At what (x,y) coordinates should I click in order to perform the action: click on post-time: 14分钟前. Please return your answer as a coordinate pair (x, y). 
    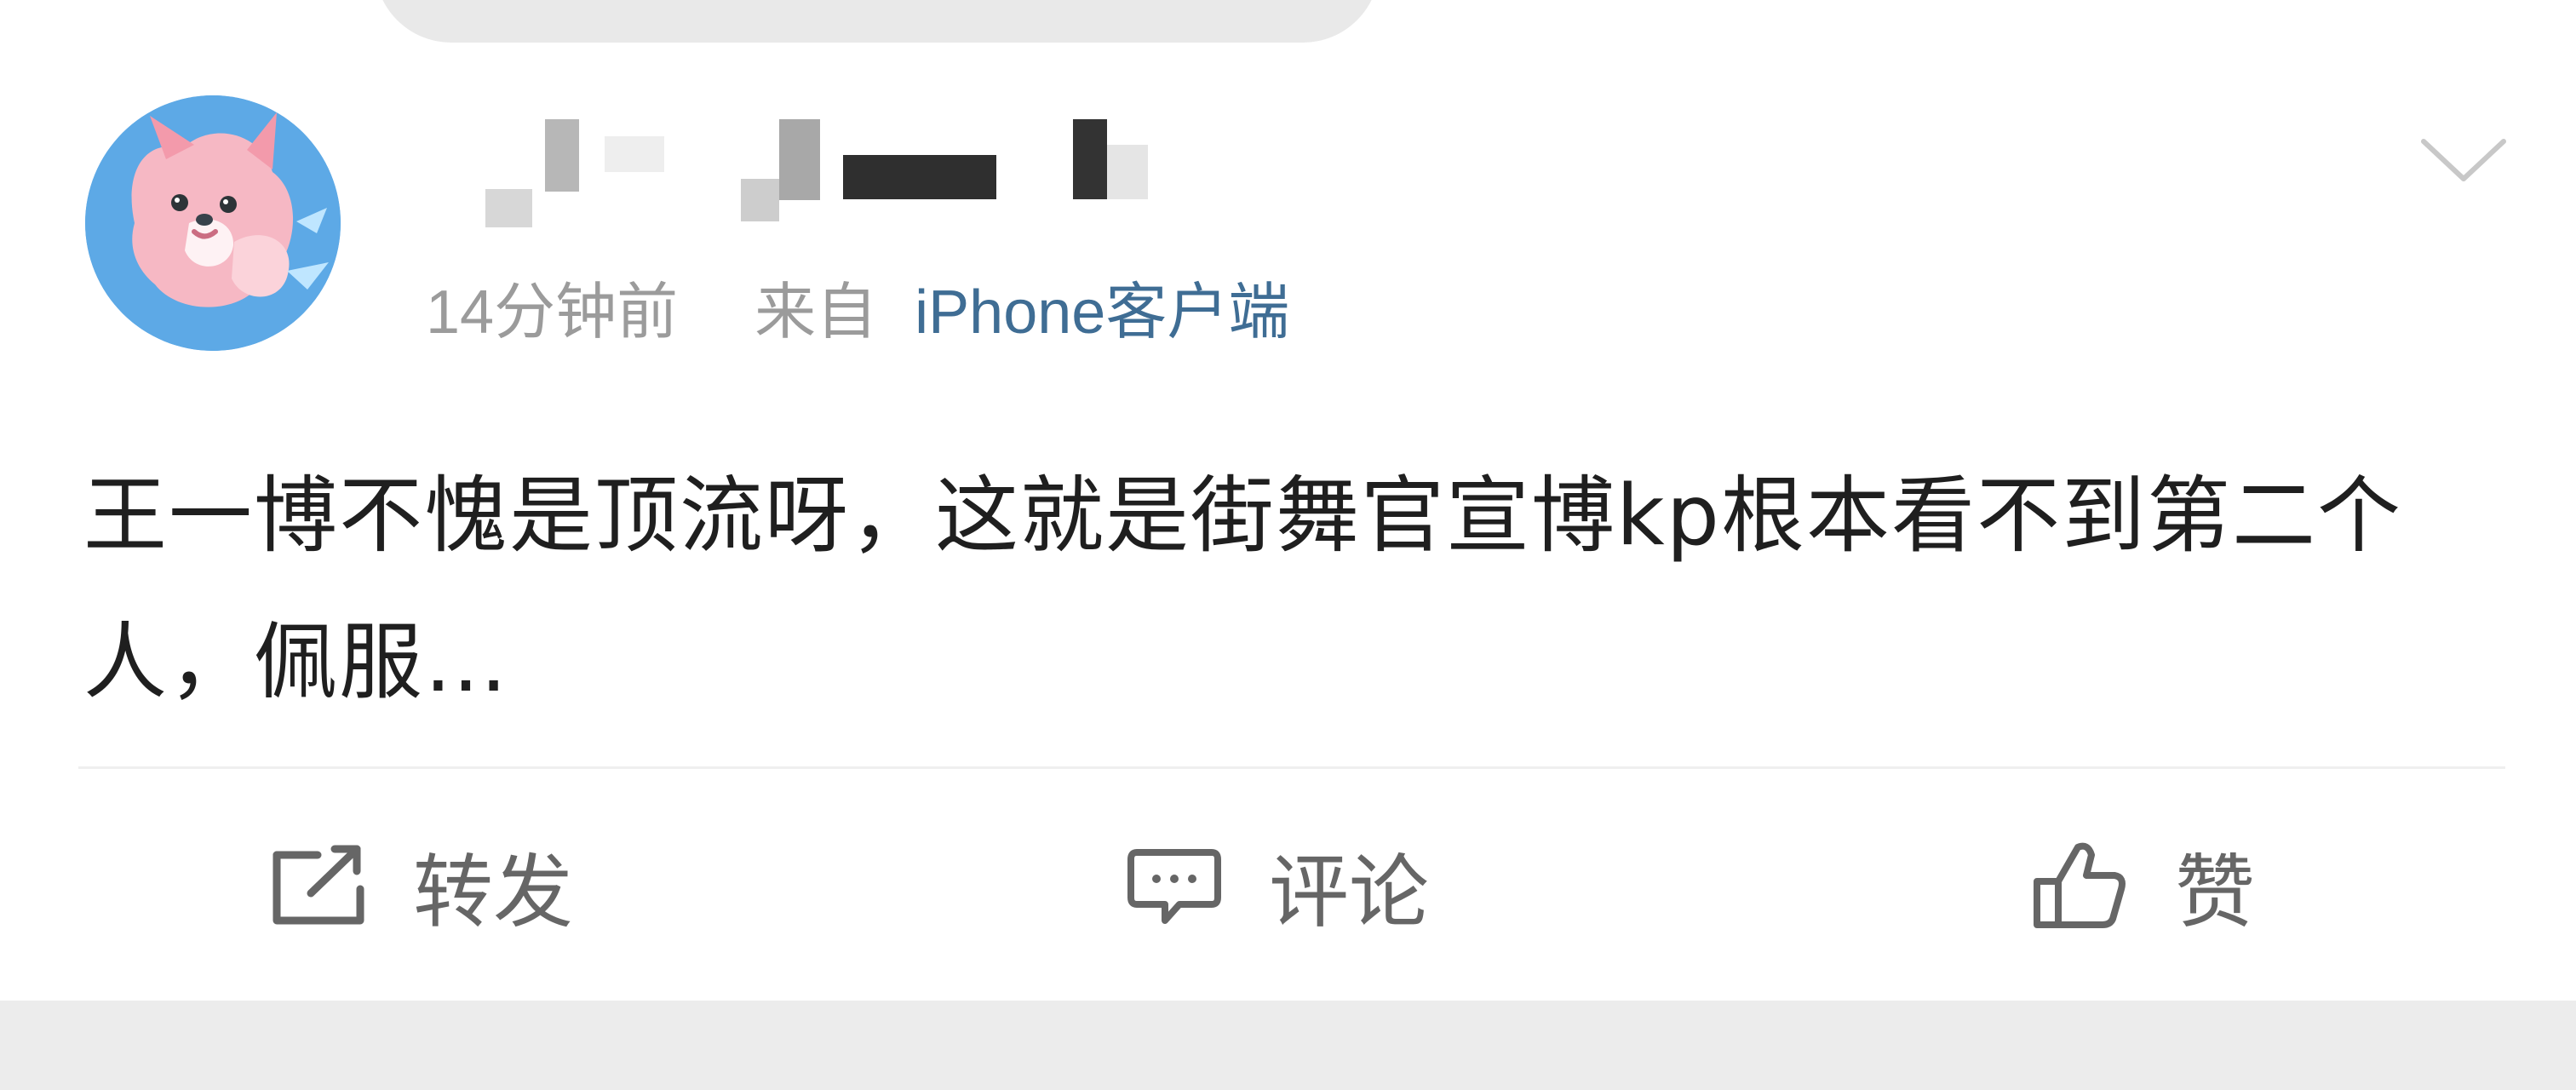
    Looking at the image, I should click on (552, 312).